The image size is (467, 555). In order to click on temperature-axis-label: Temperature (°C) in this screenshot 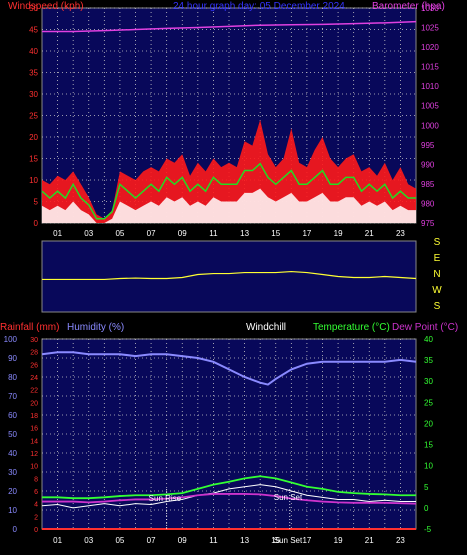, I will do `click(351, 327)`.